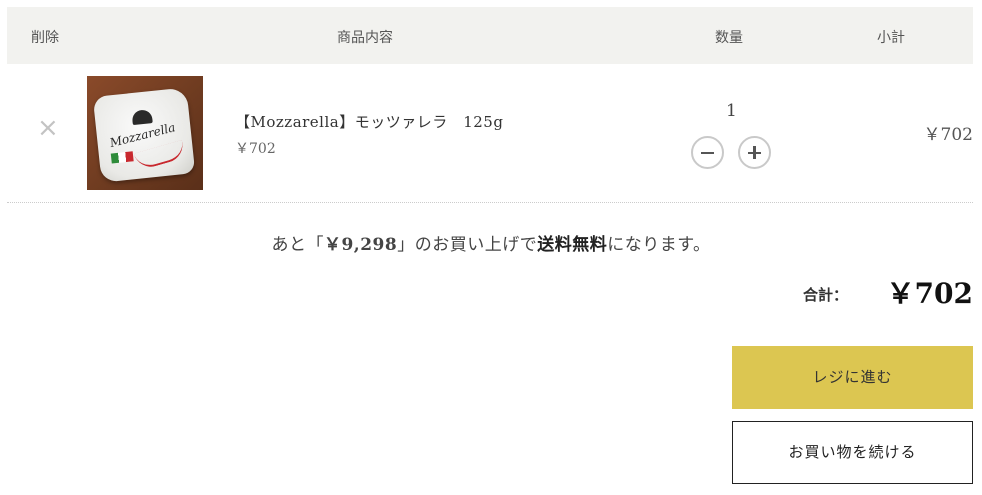 The image size is (982, 495). What do you see at coordinates (948, 135) in the screenshot?
I see `item-subtotal: ￥702` at bounding box center [948, 135].